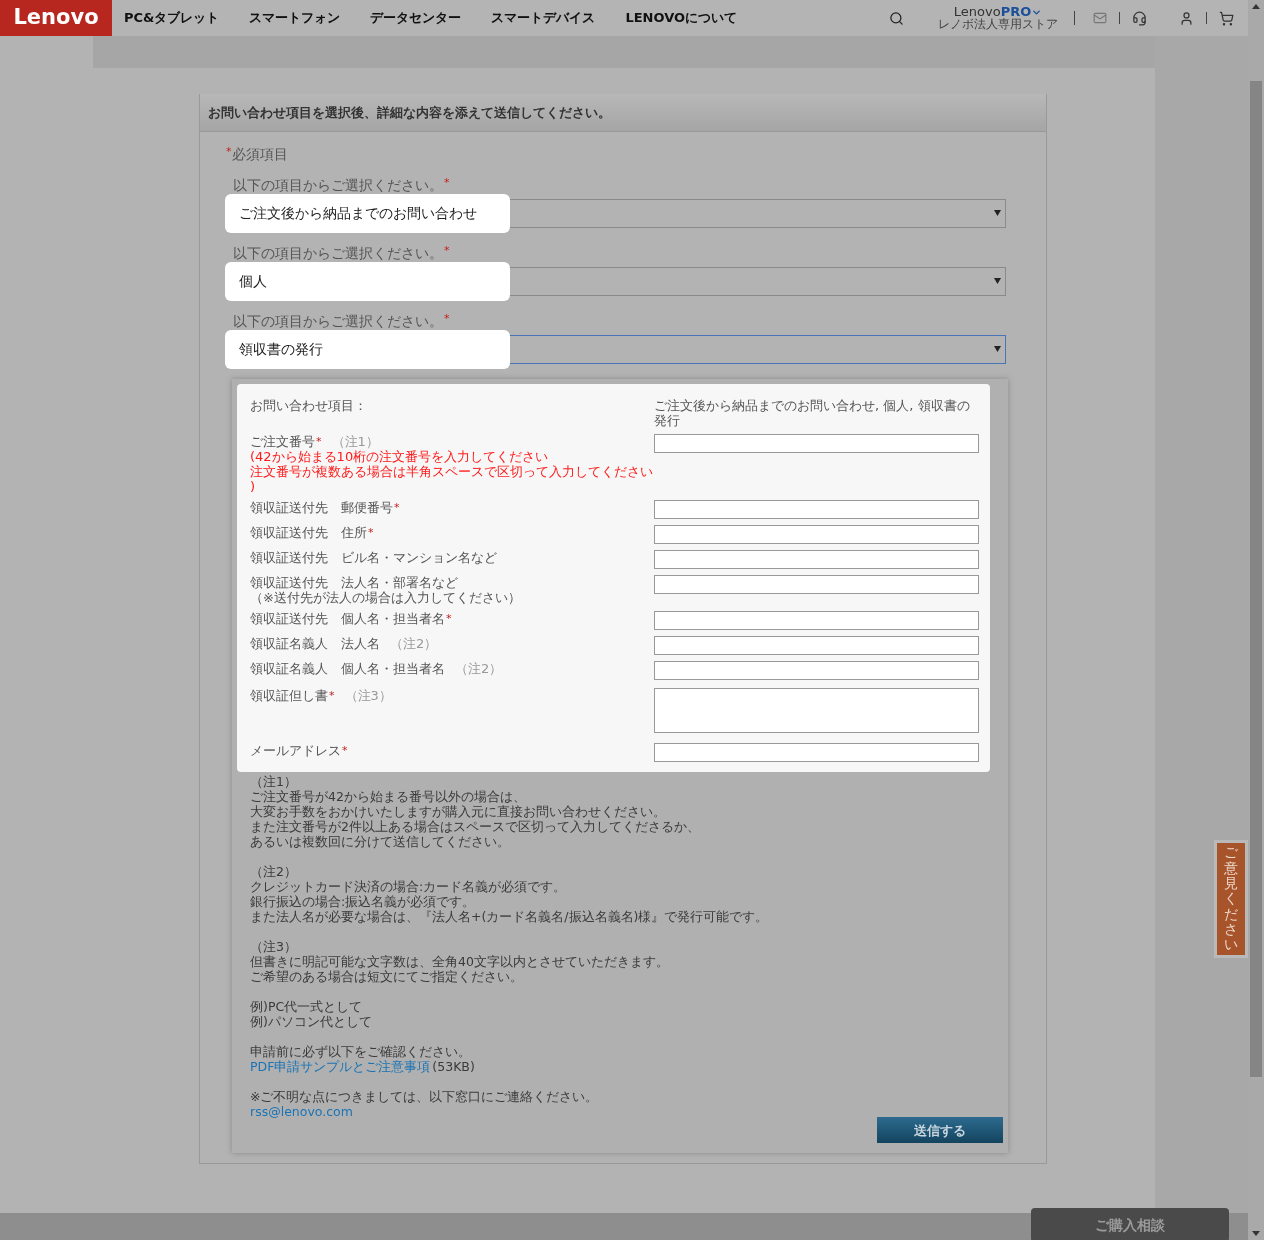 Image resolution: width=1264 pixels, height=1240 pixels. I want to click on field-label: 領収証名義人 個人名・担当者名, so click(347, 668).